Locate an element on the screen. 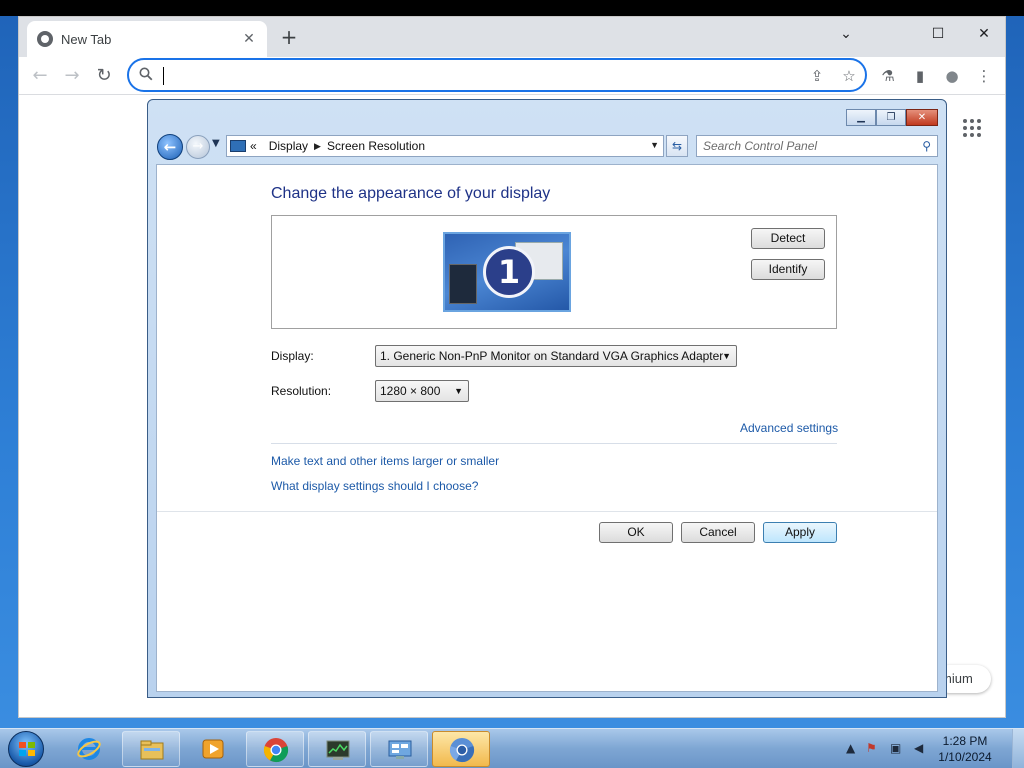 This screenshot has height=768, width=1024. profile-icon: ● is located at coordinates (952, 76).